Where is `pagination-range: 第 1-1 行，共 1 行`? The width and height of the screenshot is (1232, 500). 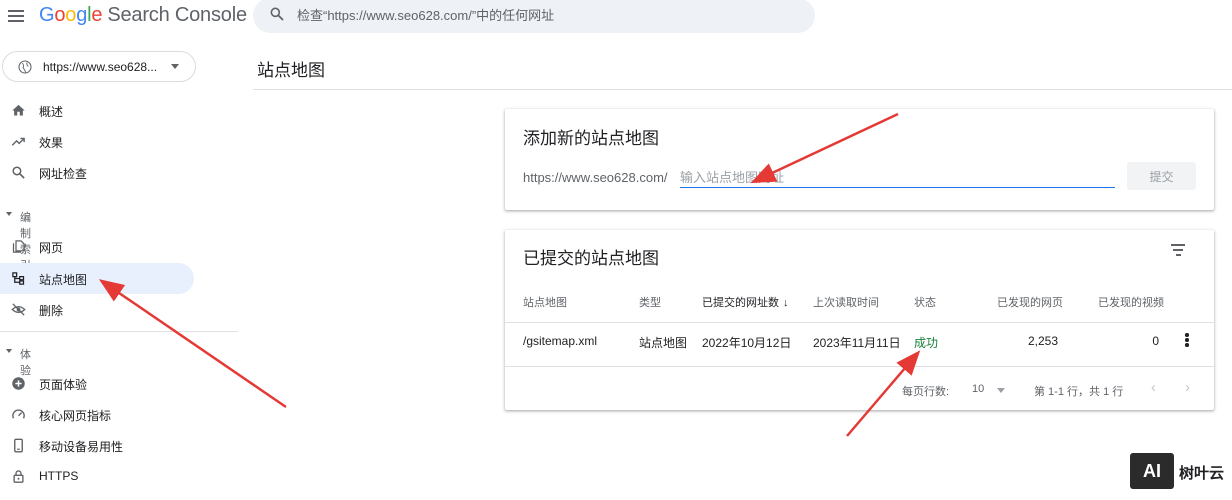
pagination-range: 第 1-1 行，共 1 行 is located at coordinates (1079, 392).